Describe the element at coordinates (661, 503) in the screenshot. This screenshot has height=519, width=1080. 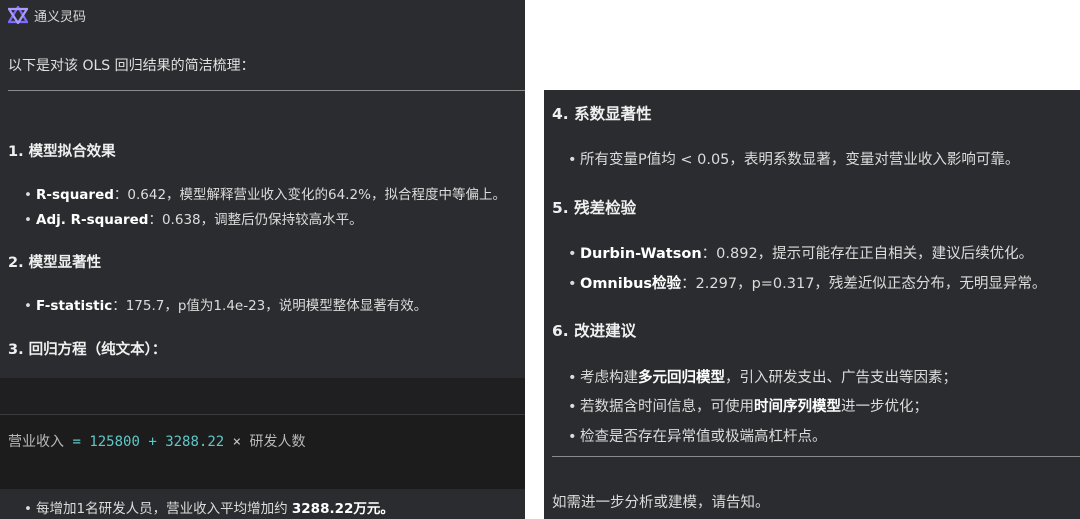
I see `closing-text: 如需进一步分析或建模，请告知。` at that location.